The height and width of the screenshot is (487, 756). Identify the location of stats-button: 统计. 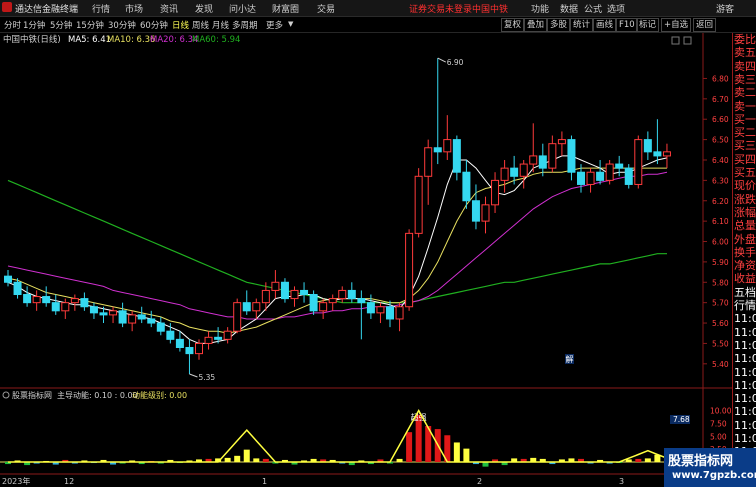
(582, 25).